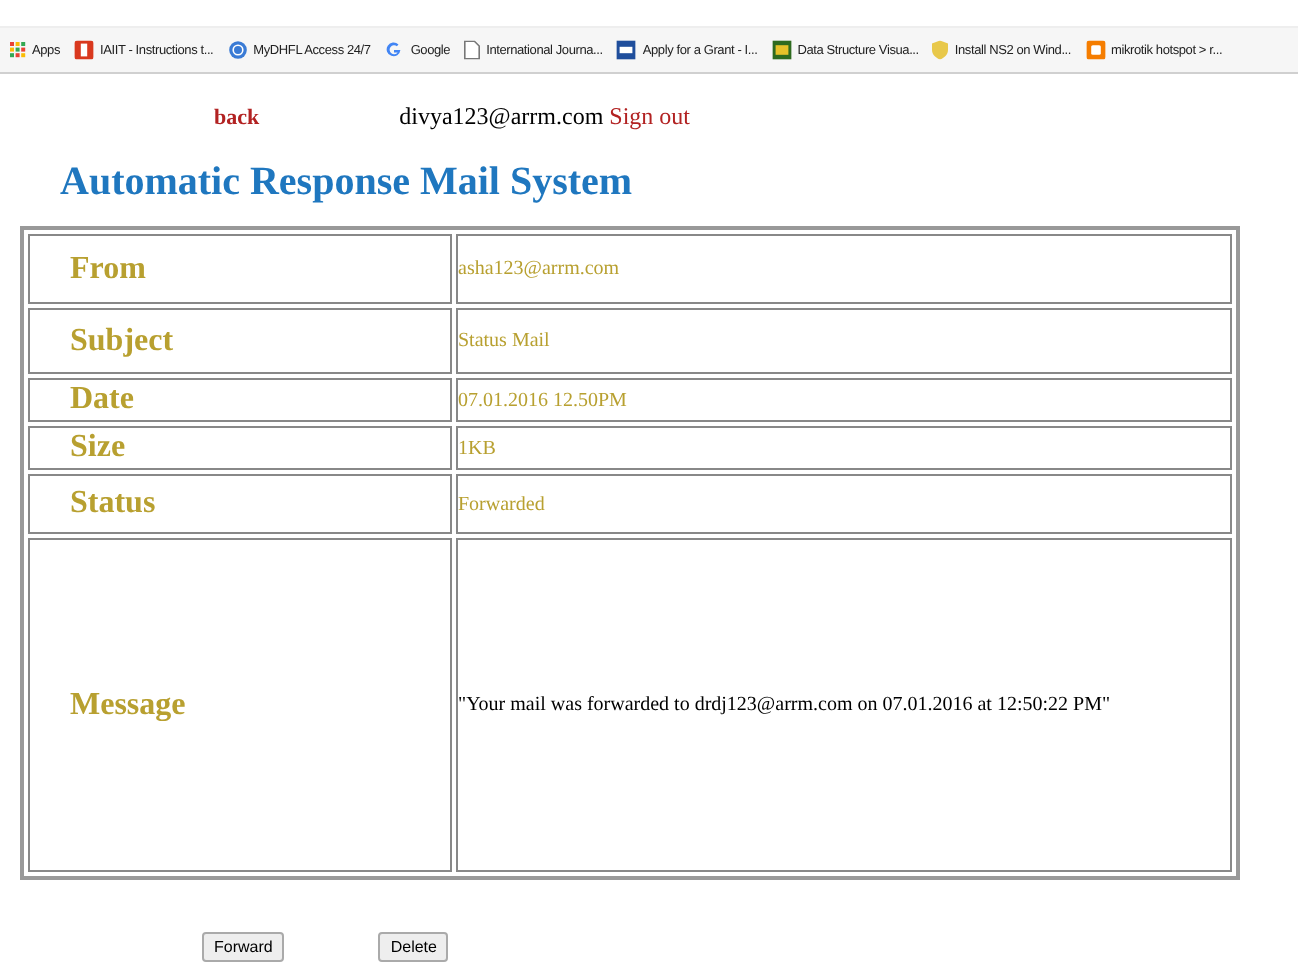 This screenshot has height=966, width=1298. What do you see at coordinates (844, 448) in the screenshot?
I see `field-value: 1KB` at bounding box center [844, 448].